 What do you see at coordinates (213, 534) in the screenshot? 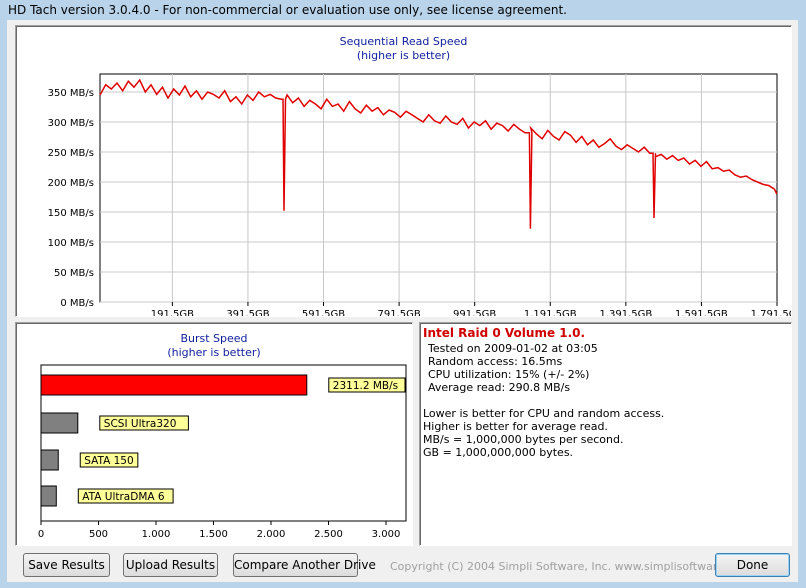
I see `x-tick-label: 1.500` at bounding box center [213, 534].